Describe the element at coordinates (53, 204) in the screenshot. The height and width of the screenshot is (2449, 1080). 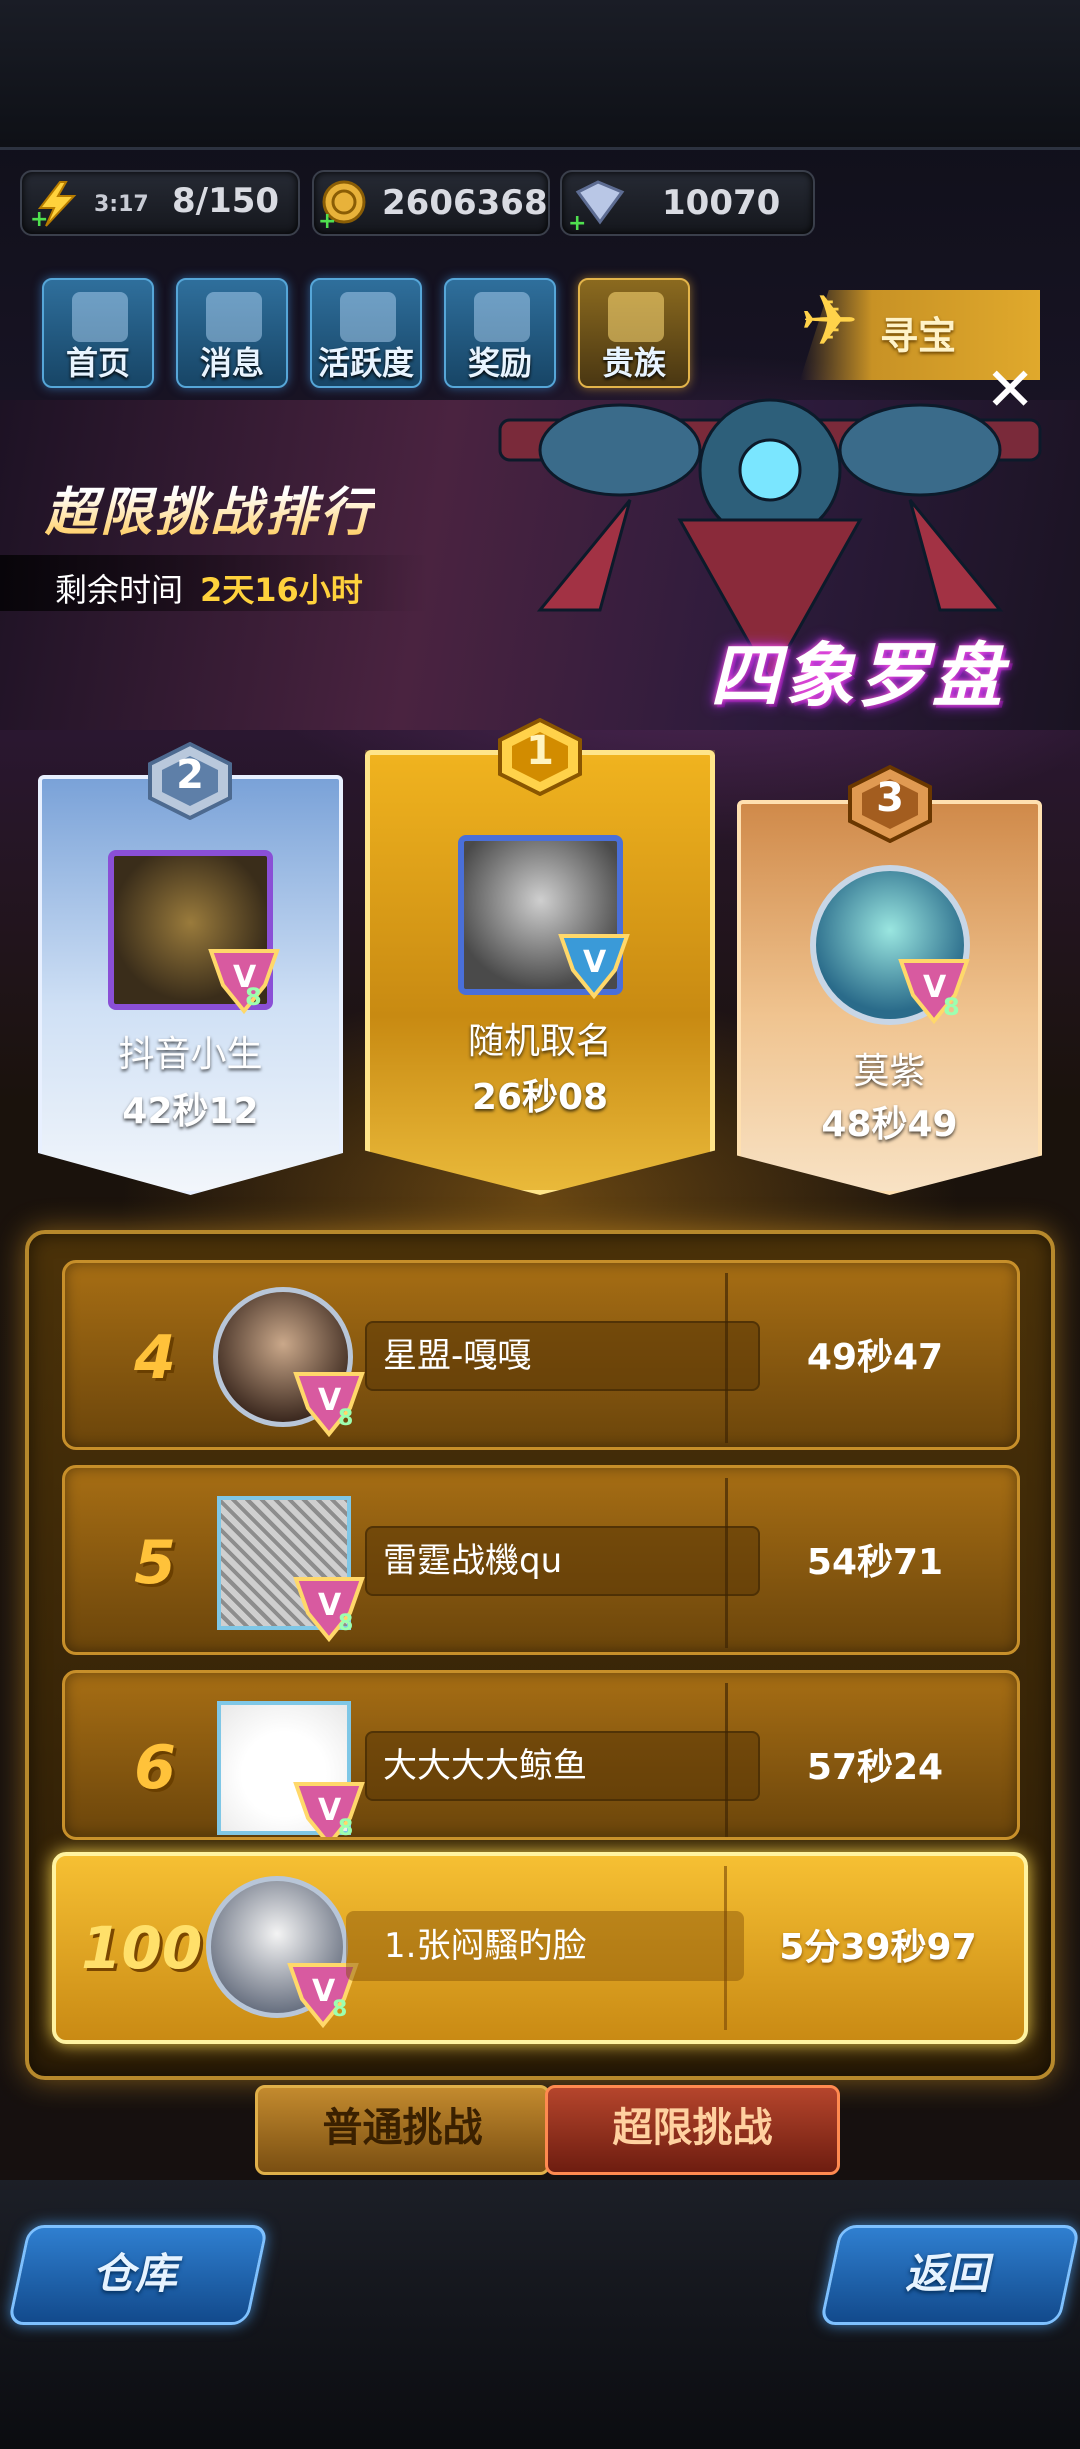
I see `lightning-icon: +` at that location.